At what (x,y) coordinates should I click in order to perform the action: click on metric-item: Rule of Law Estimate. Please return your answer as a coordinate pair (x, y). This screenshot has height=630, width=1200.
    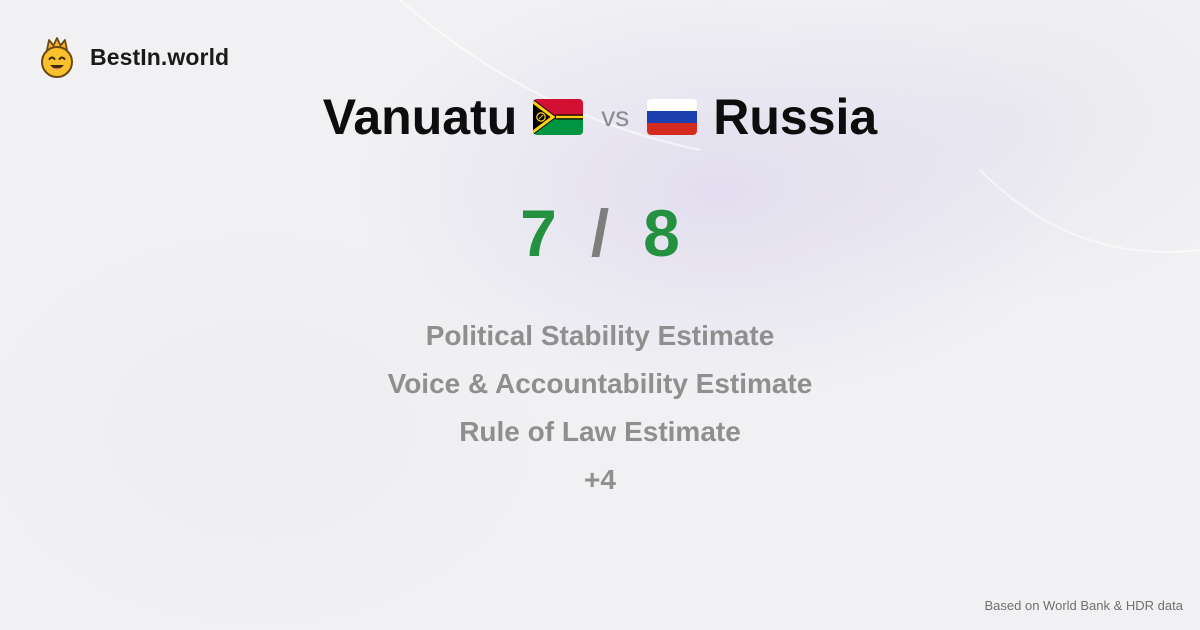
    Looking at the image, I should click on (600, 431).